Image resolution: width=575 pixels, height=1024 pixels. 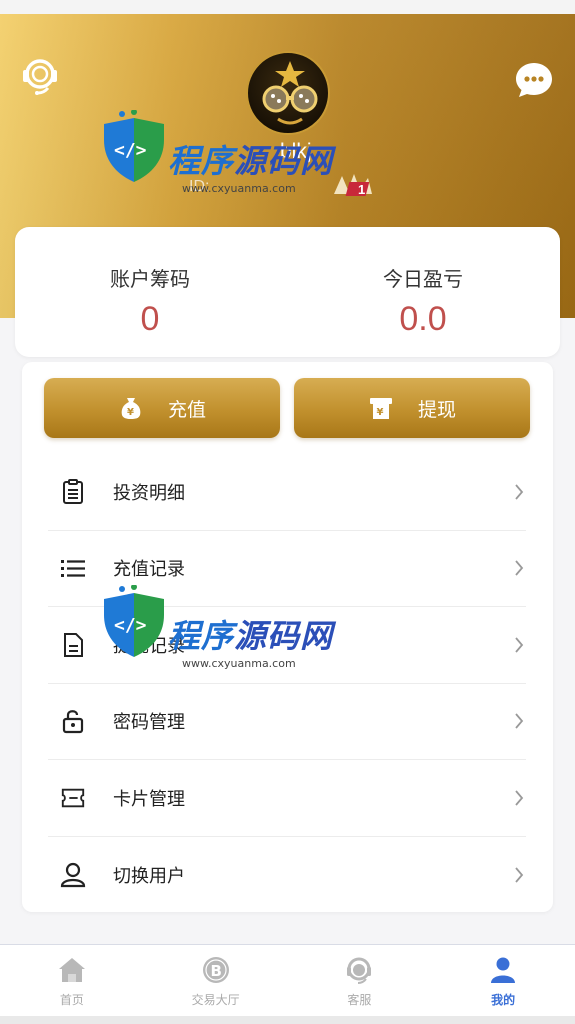 What do you see at coordinates (149, 876) in the screenshot?
I see `menu-item-label: 切换用户` at bounding box center [149, 876].